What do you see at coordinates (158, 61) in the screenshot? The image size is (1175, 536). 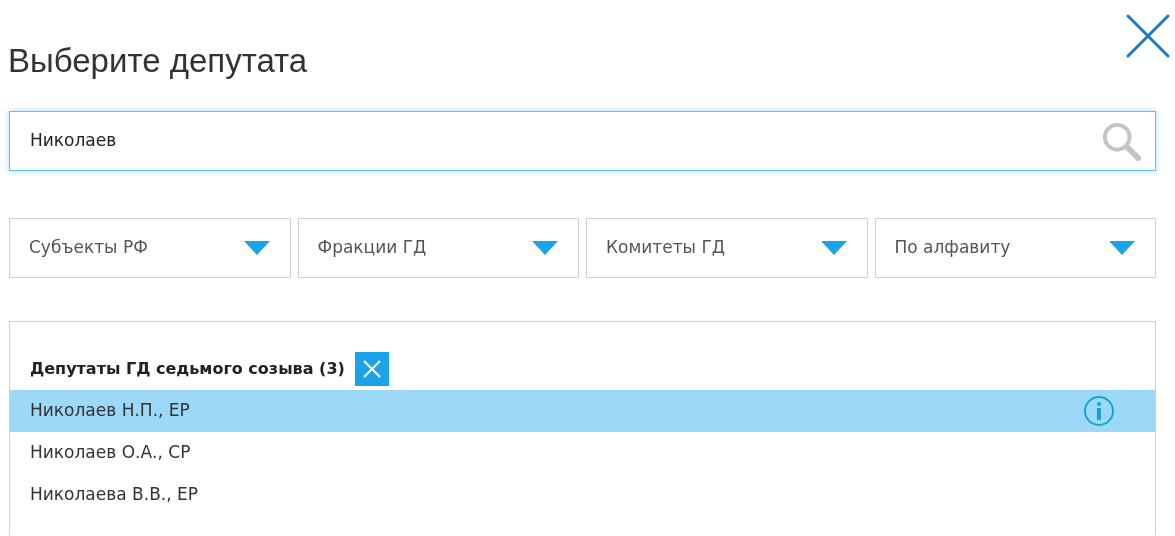 I see `dialog-title: Выберите депутата` at bounding box center [158, 61].